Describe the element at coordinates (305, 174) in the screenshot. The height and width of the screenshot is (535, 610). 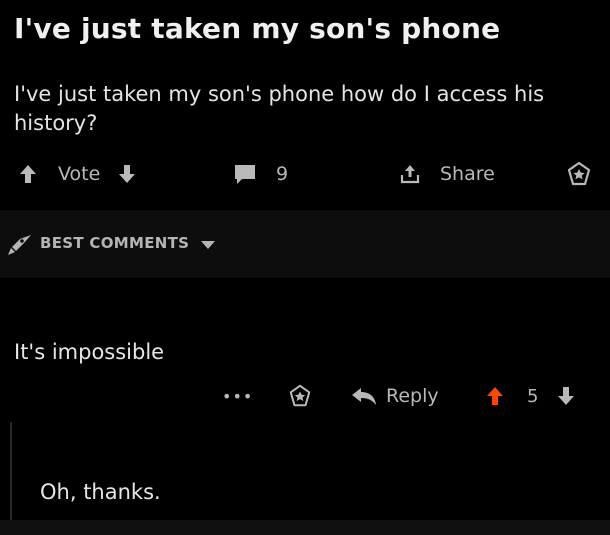
I see `post-action-bar: Vote 9 Share` at that location.